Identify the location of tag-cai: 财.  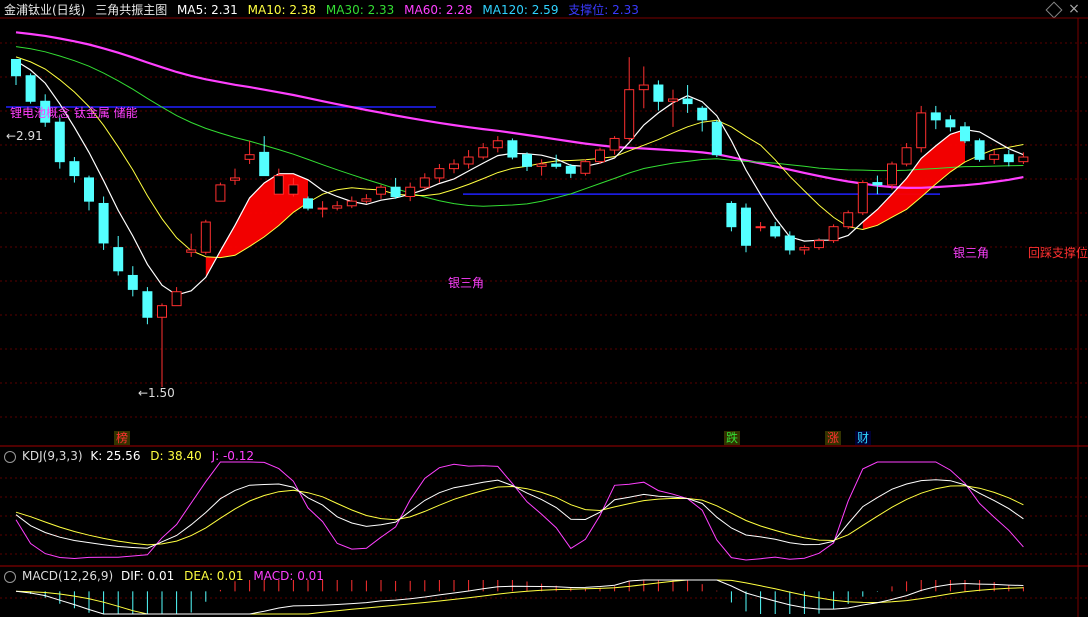
(863, 438).